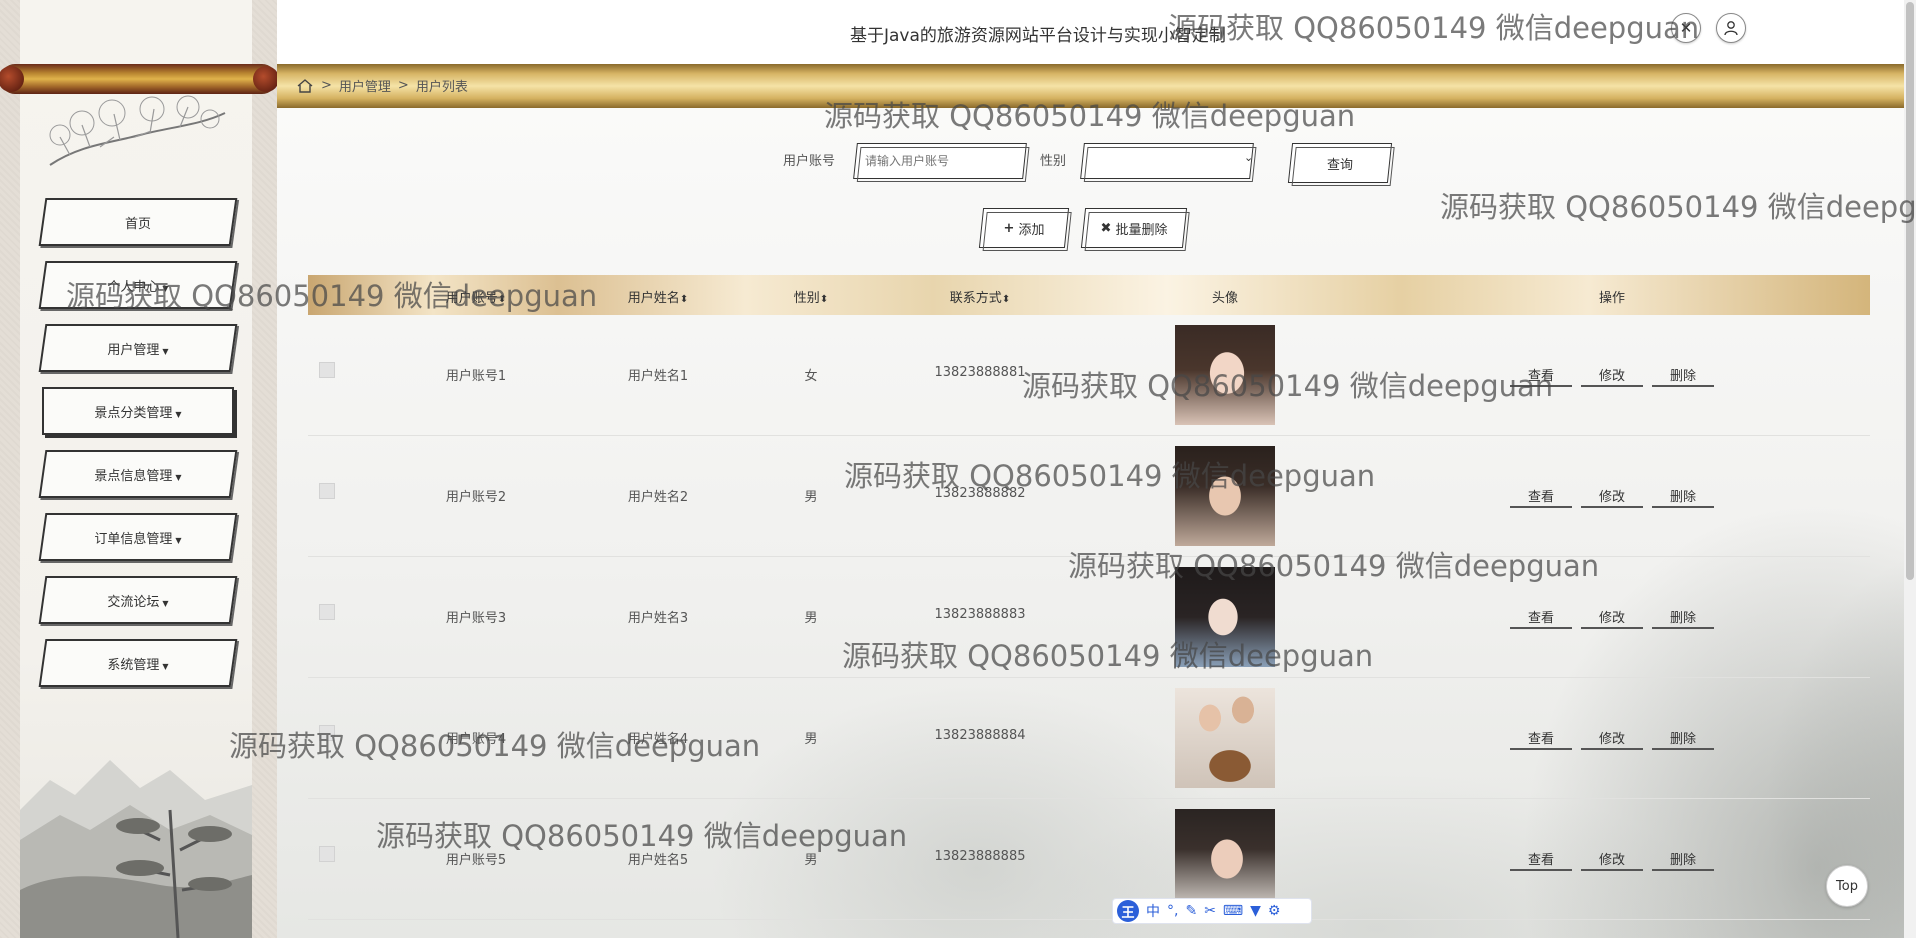 Image resolution: width=1916 pixels, height=938 pixels. Describe the element at coordinates (1167, 161) in the screenshot. I see `gender-select` at that location.